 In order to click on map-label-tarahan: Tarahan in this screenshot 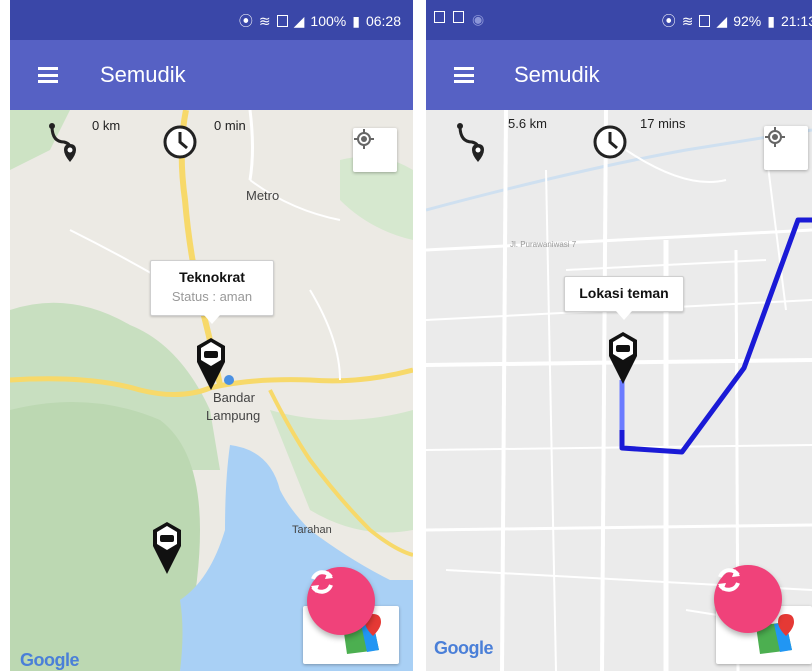, I will do `click(312, 530)`.